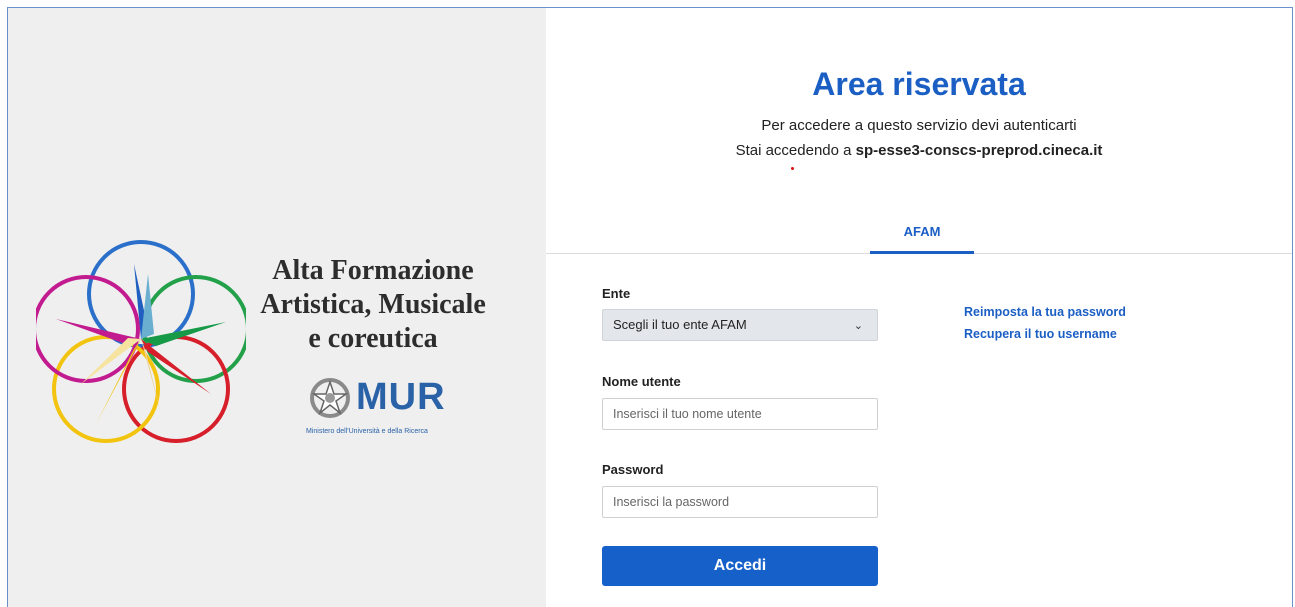 The height and width of the screenshot is (607, 1295). What do you see at coordinates (919, 84) in the screenshot?
I see `page-title: Area riservata` at bounding box center [919, 84].